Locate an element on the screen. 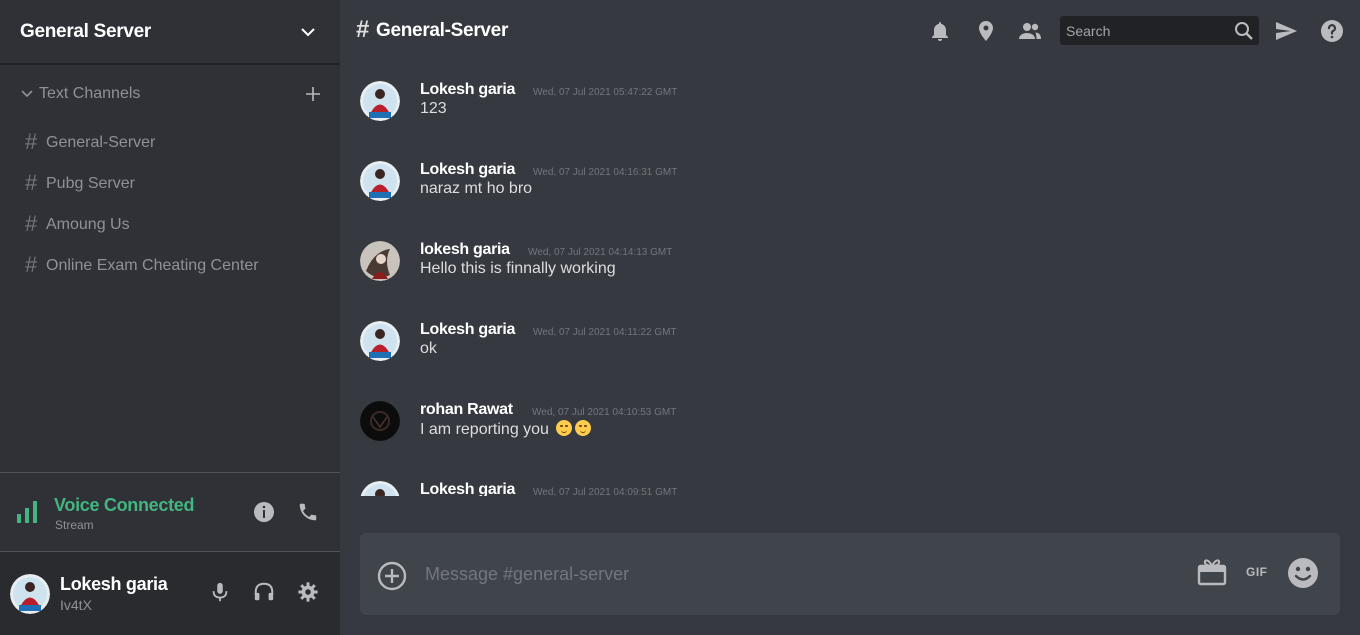 The image size is (1360, 635). message-timestamp: Wed, 07 Jul 2021 04:14:13 GMT is located at coordinates (600, 252).